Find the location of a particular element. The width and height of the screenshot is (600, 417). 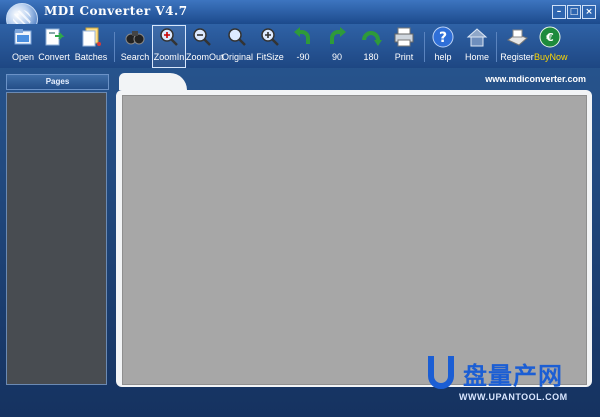

register-button: Register is located at coordinates (517, 46).